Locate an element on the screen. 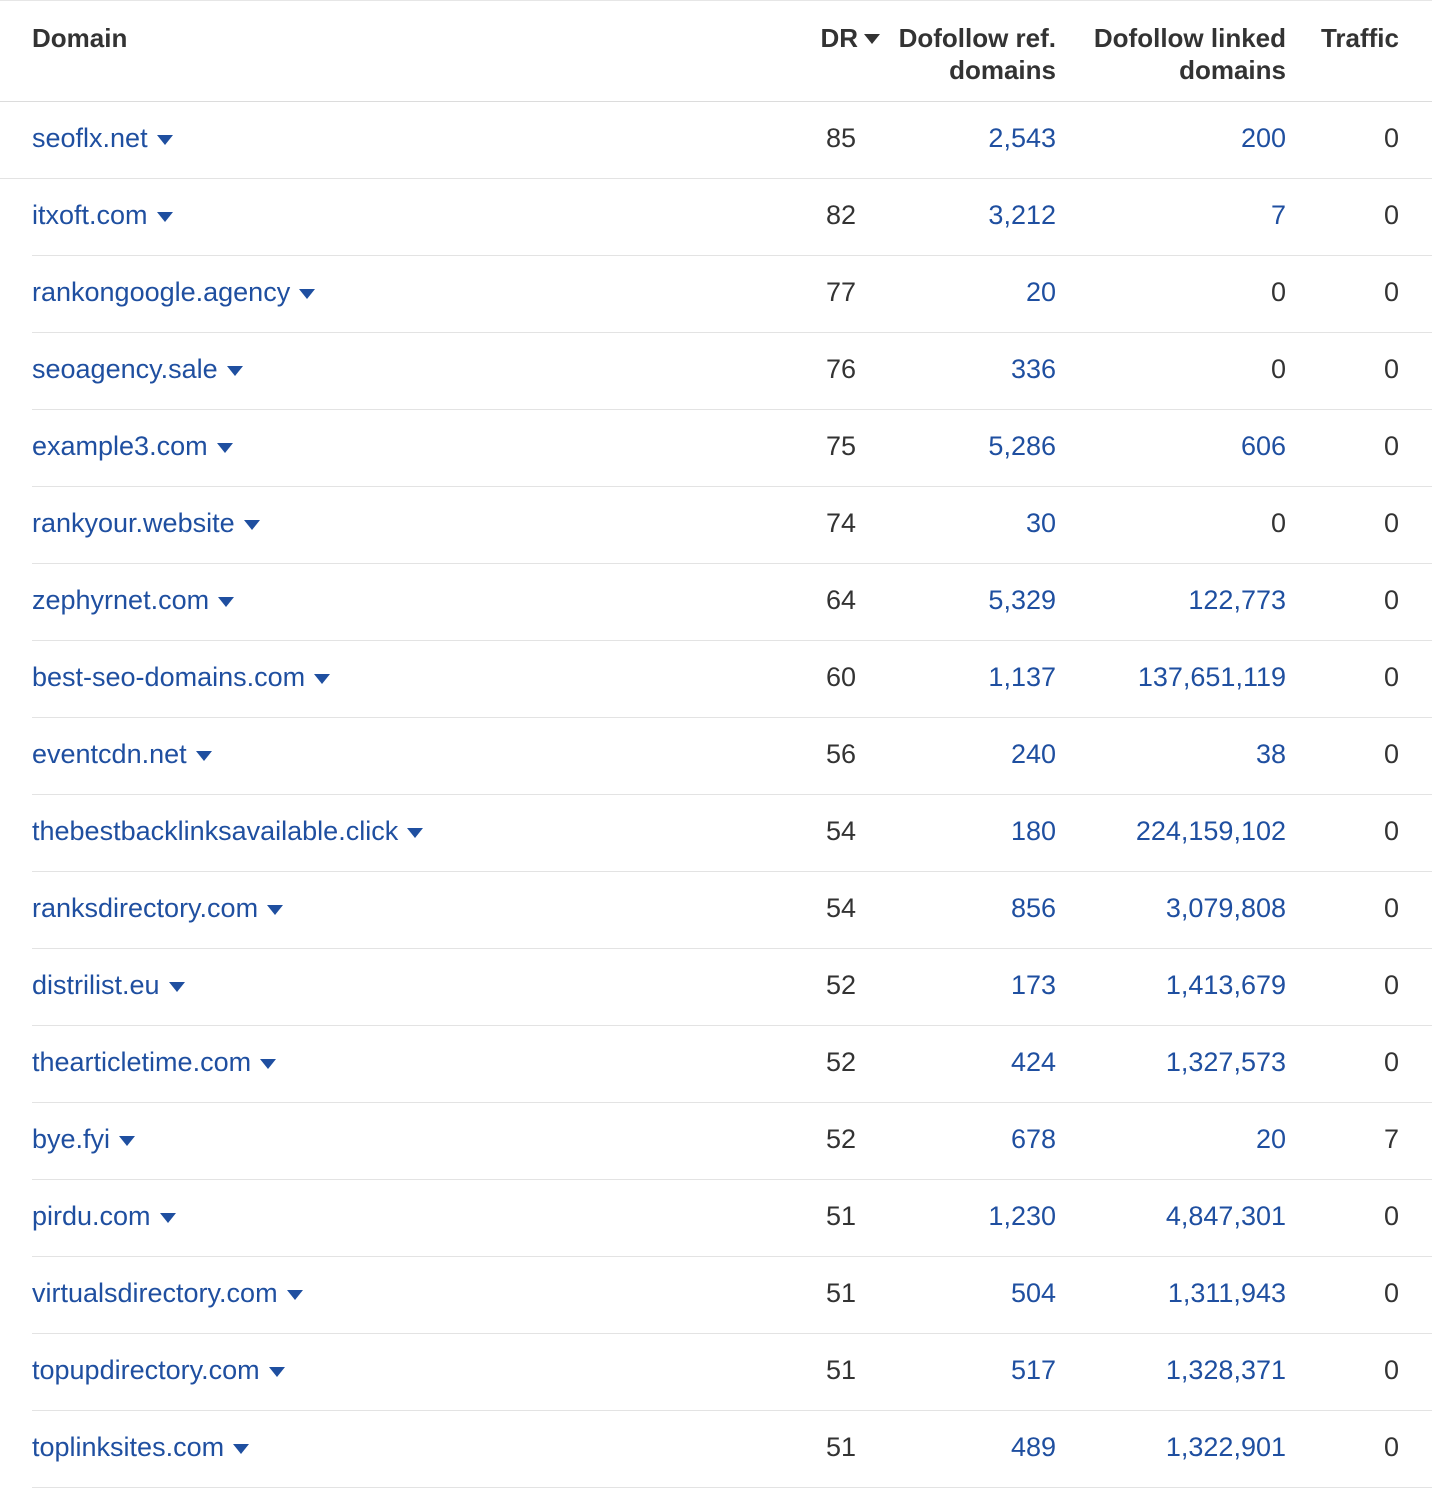 The height and width of the screenshot is (1506, 1432). dofollow-ref-domains-link: 240 is located at coordinates (1033, 754).